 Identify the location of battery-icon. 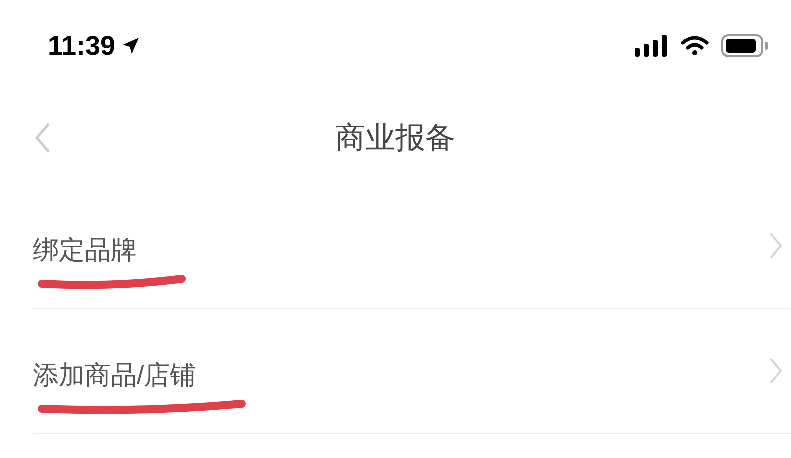
(745, 46).